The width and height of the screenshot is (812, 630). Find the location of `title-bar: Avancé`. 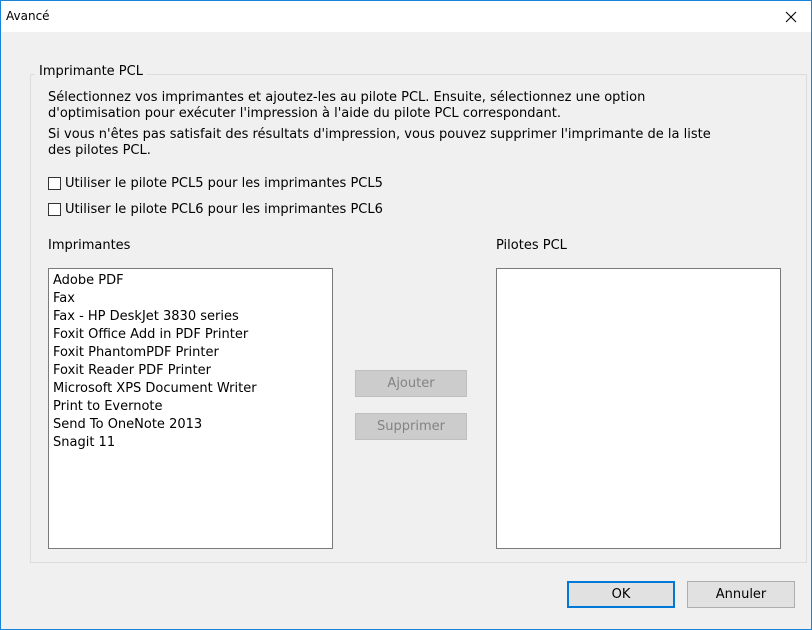

title-bar: Avancé is located at coordinates (406, 16).